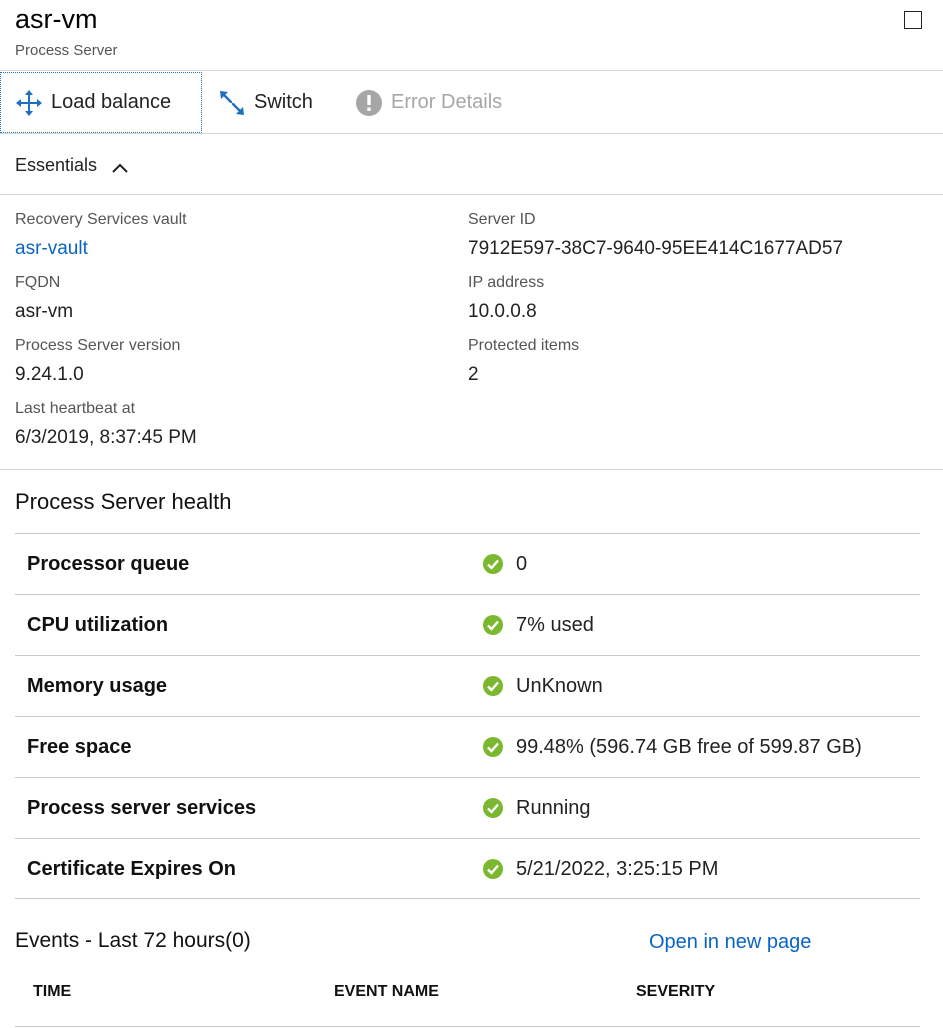 The image size is (943, 1028). I want to click on load-balance-label: Load balance, so click(111, 102).